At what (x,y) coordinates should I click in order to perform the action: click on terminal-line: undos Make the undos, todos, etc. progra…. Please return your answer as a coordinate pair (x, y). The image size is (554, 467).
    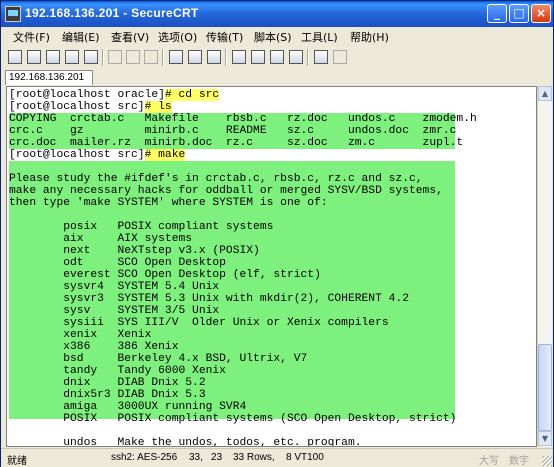
    Looking at the image, I should click on (185, 442).